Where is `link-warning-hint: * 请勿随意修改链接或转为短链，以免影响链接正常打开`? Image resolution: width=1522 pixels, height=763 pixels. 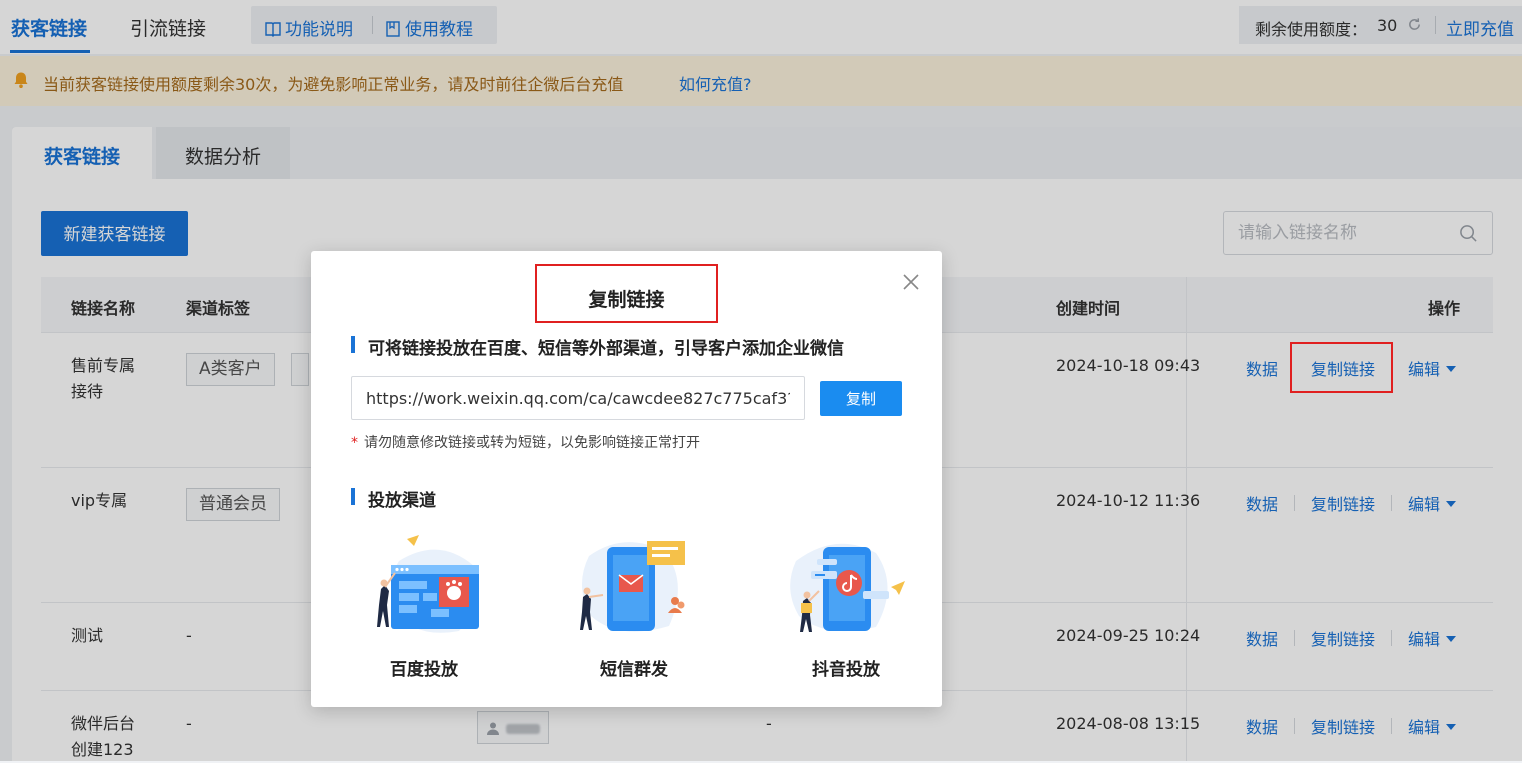 link-warning-hint: * 请勿随意修改链接或转为短链，以免影响链接正常打开 is located at coordinates (525, 442).